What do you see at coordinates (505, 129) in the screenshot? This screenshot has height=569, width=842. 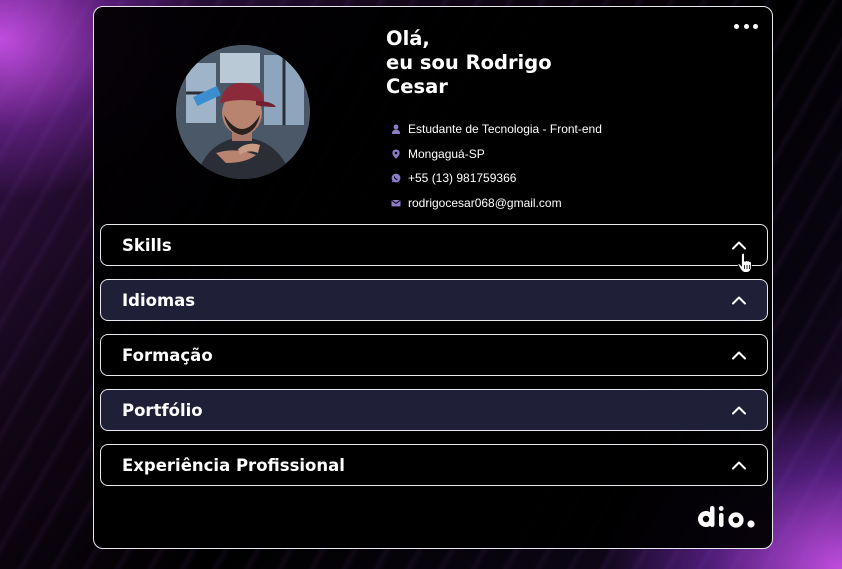 I see `info-text-role: Estudante de Tecnologia - Front-end` at bounding box center [505, 129].